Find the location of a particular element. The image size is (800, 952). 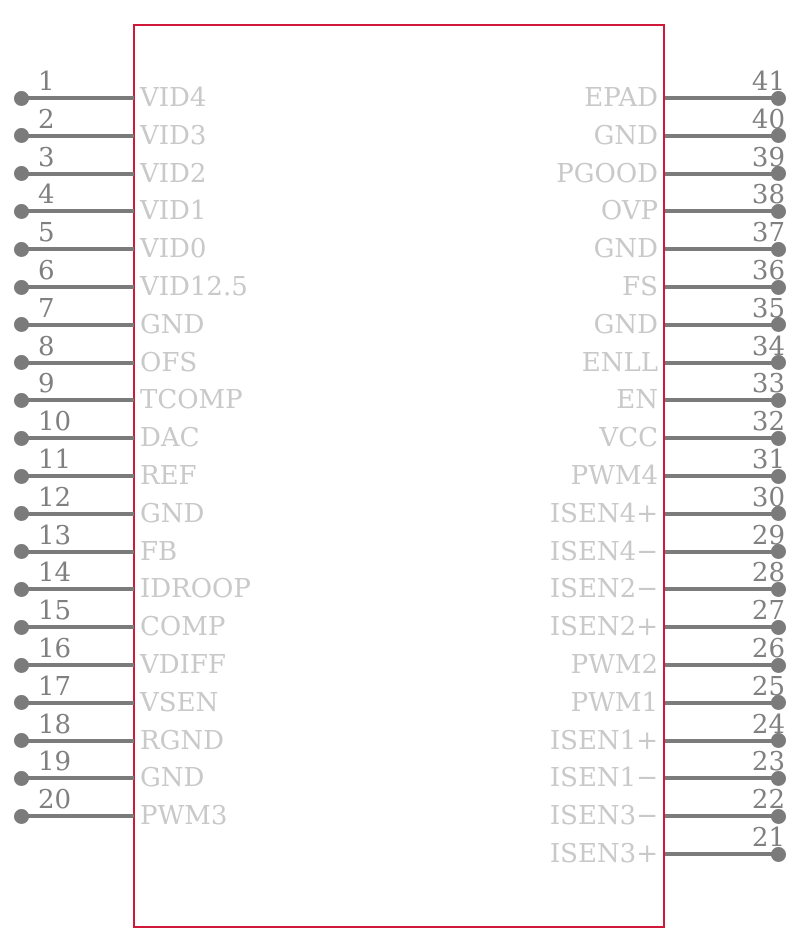

pin-name-22: ISEN3− is located at coordinates (603, 816).